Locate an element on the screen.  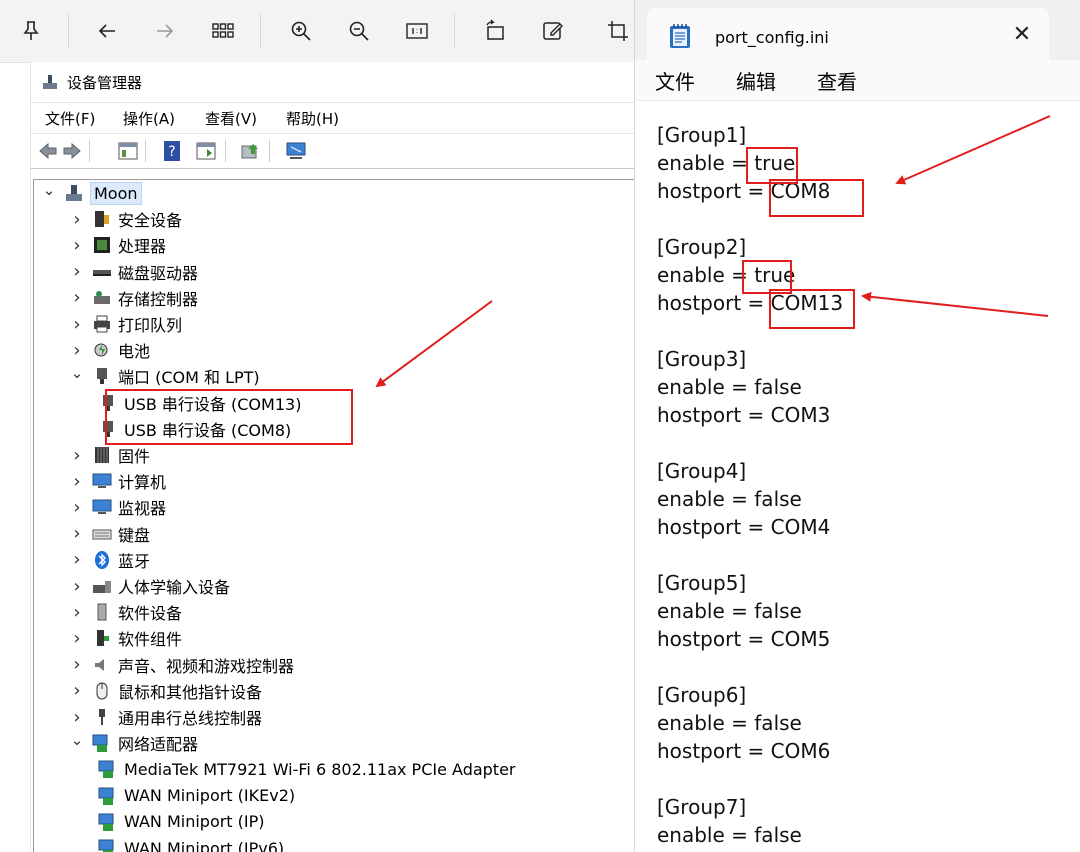
help-icon: ? is located at coordinates (172, 151).